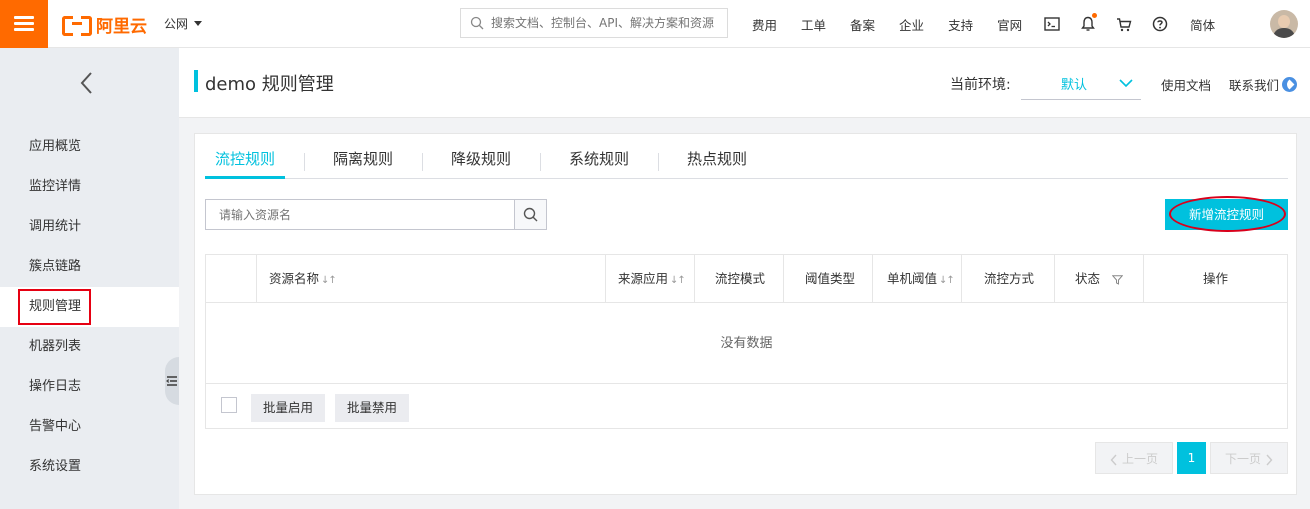 This screenshot has width=1310, height=509. What do you see at coordinates (1134, 458) in the screenshot?
I see `pagination-prev-button: 上一页` at bounding box center [1134, 458].